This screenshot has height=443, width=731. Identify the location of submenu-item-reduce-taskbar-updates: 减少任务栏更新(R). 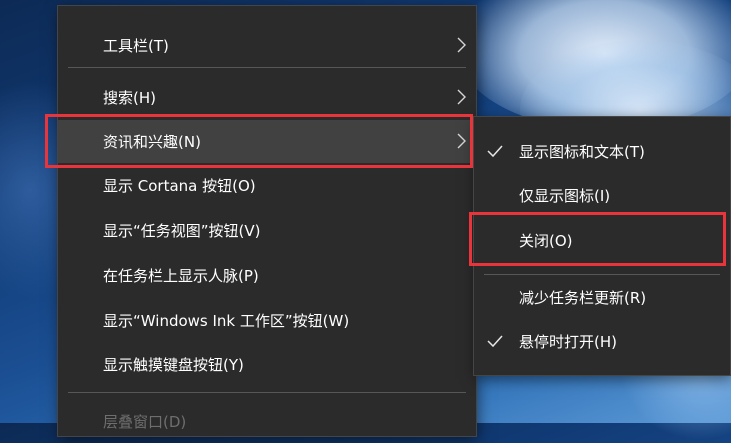
(602, 297).